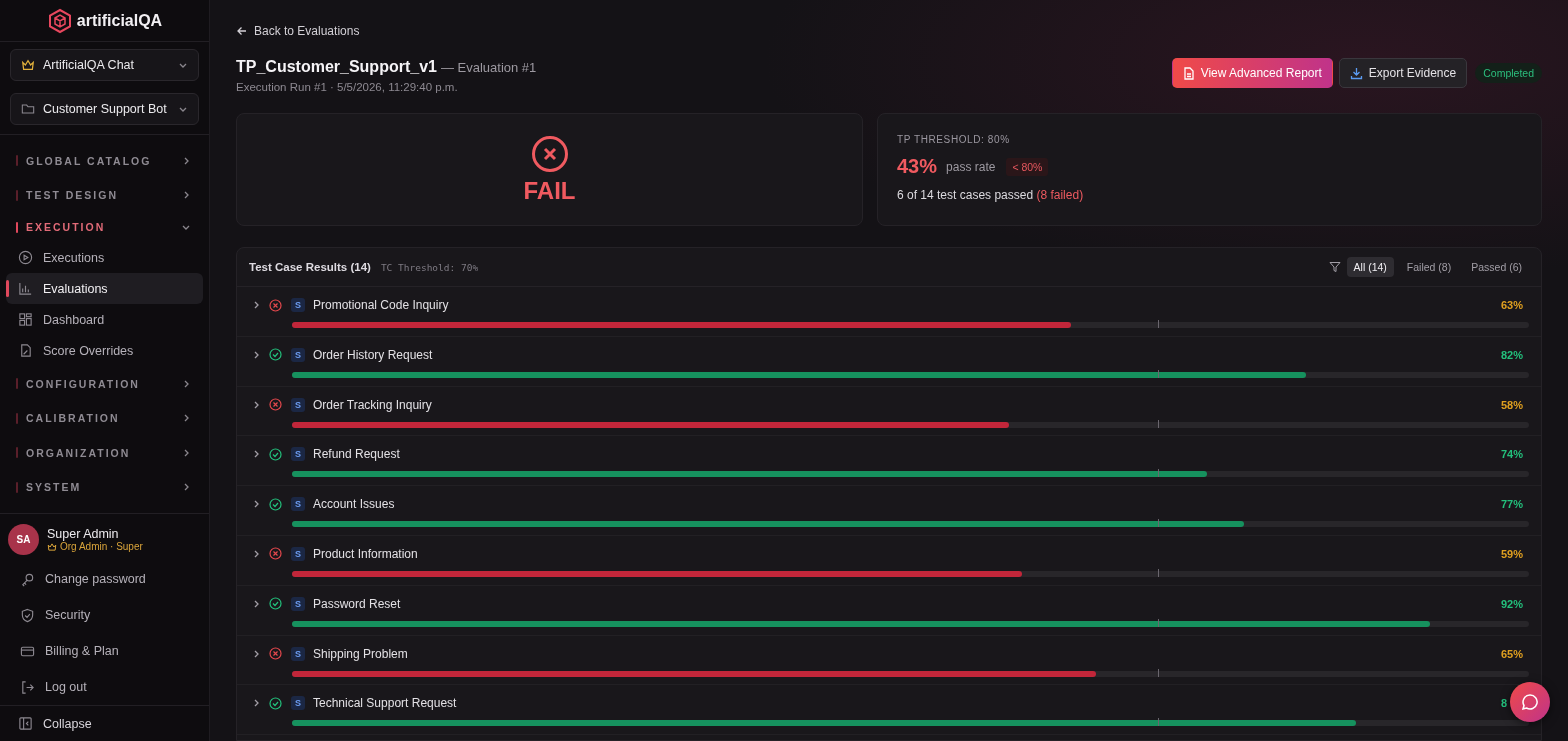 This screenshot has height=741, width=1568. What do you see at coordinates (1513, 404) in the screenshot?
I see `score-value: 58%` at bounding box center [1513, 404].